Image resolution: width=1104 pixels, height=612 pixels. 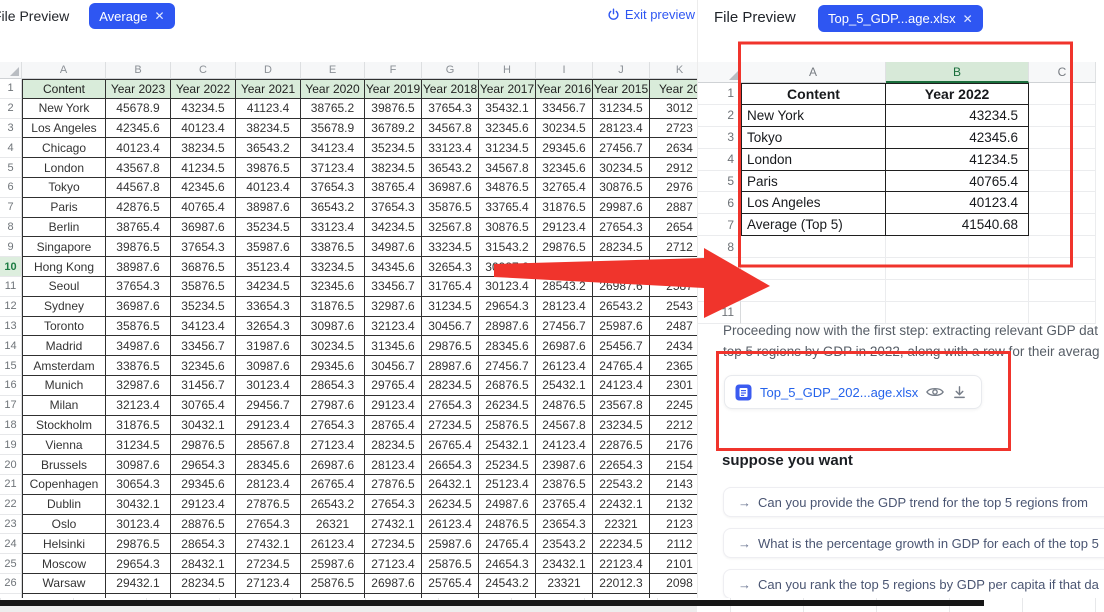 What do you see at coordinates (564, 405) in the screenshot?
I see `cell: 24876.5` at bounding box center [564, 405].